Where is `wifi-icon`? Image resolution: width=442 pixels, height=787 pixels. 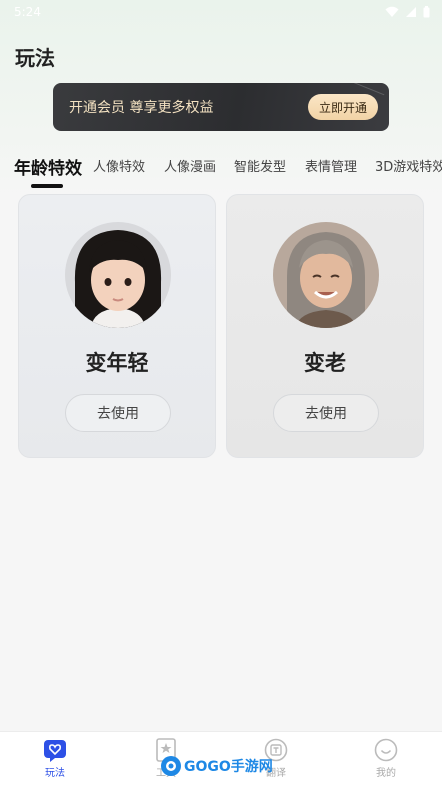 wifi-icon is located at coordinates (392, 11).